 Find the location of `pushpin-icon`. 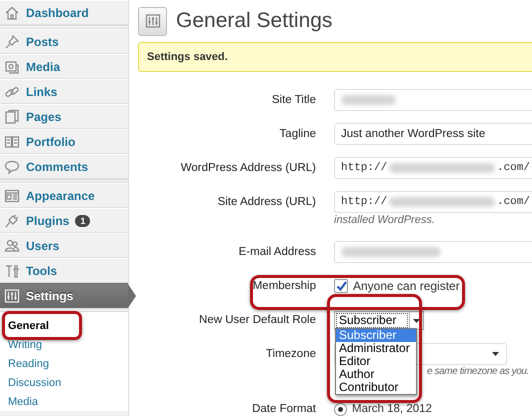

pushpin-icon is located at coordinates (12, 42).